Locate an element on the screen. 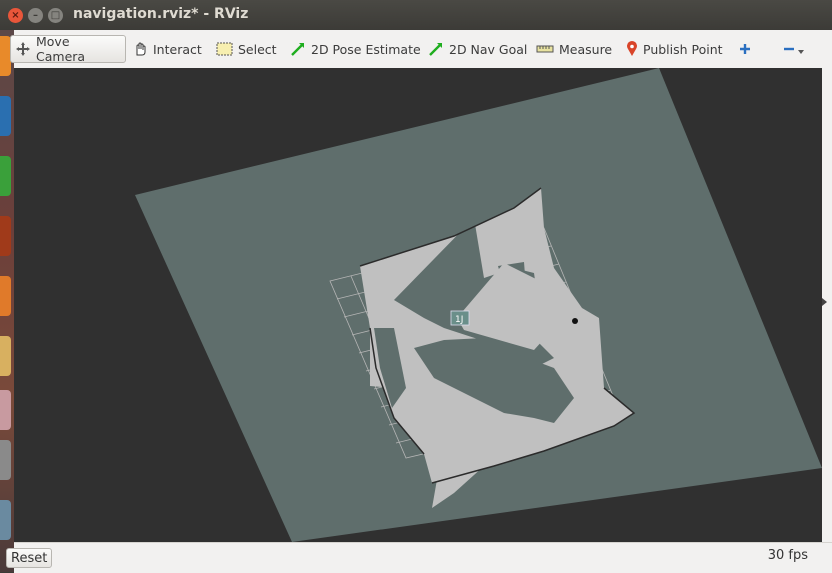 The width and height of the screenshot is (832, 573). launcher-app-amazon-icon is located at coordinates (5, 356).